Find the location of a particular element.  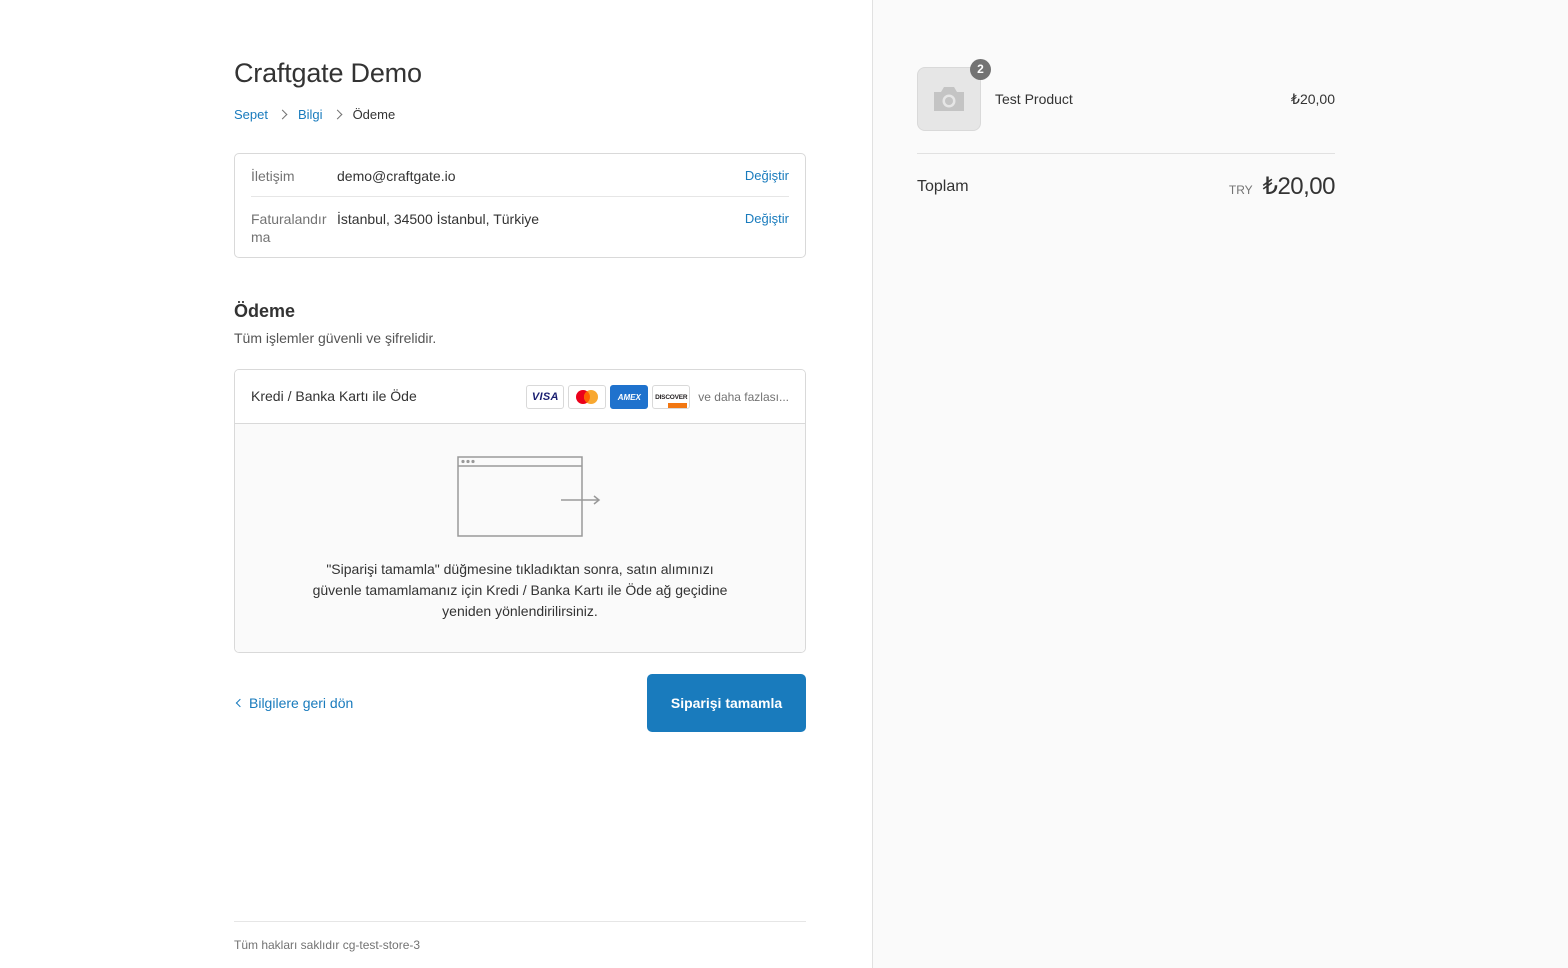

footer-text: Tüm hakları saklıdır cg-test-store-3 is located at coordinates (327, 945).